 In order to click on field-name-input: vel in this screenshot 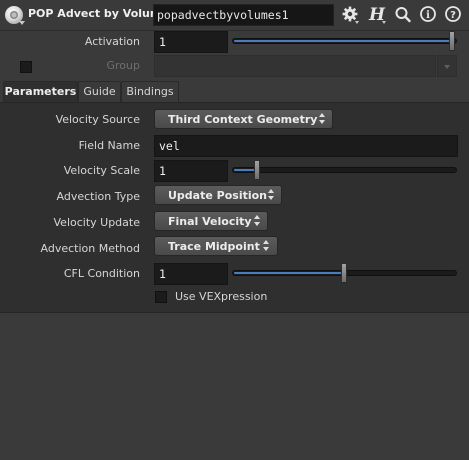, I will do `click(306, 146)`.